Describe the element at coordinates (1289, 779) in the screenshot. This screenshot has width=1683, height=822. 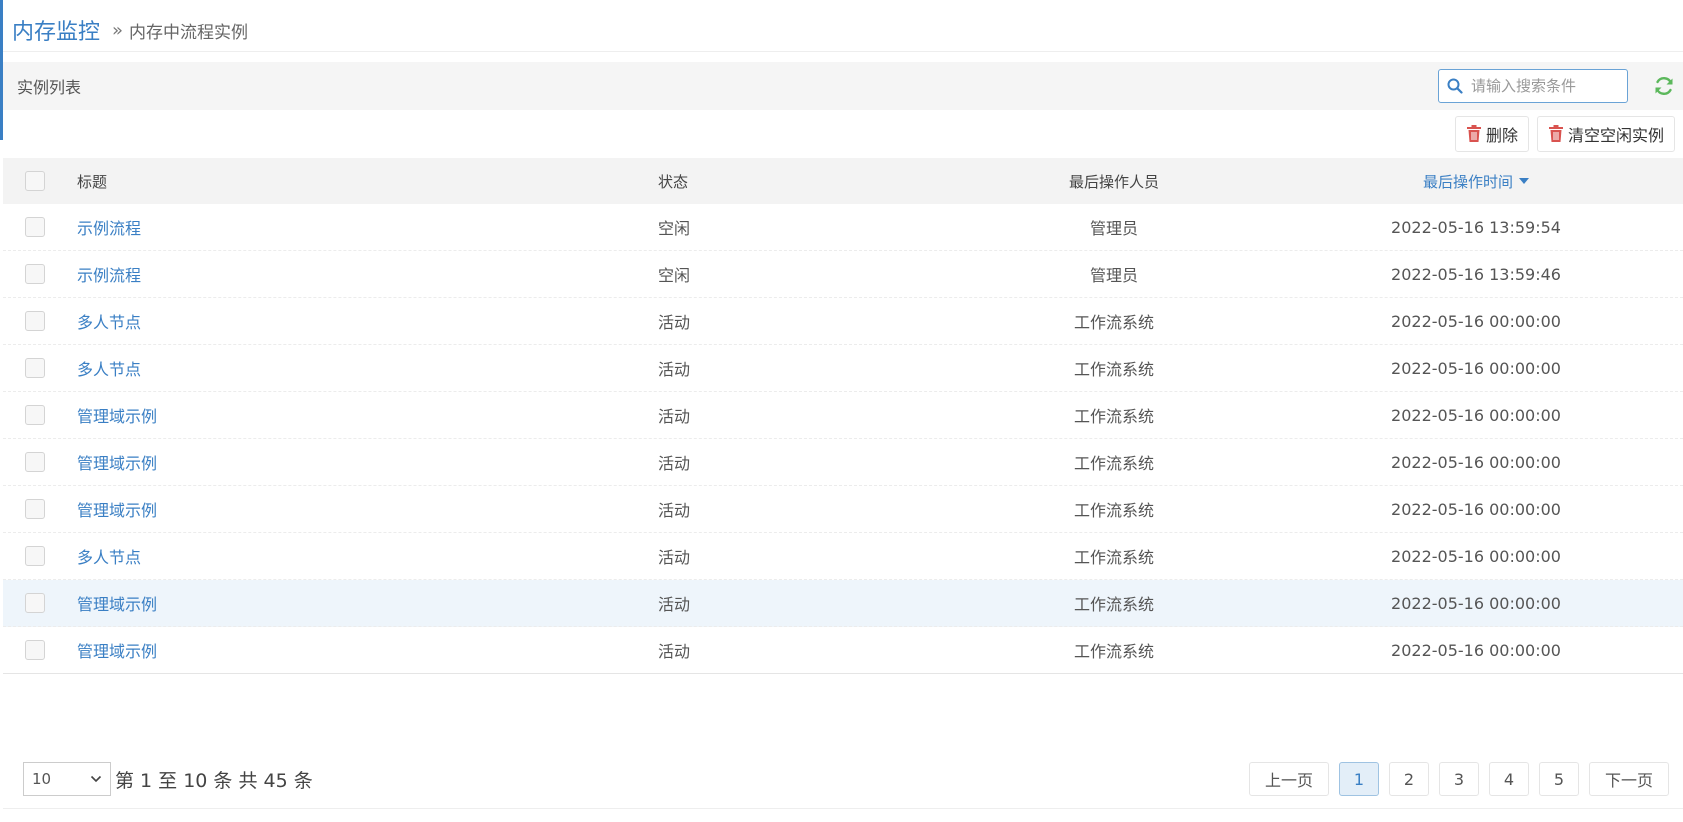
I see `prev-page-button: 上一页` at that location.